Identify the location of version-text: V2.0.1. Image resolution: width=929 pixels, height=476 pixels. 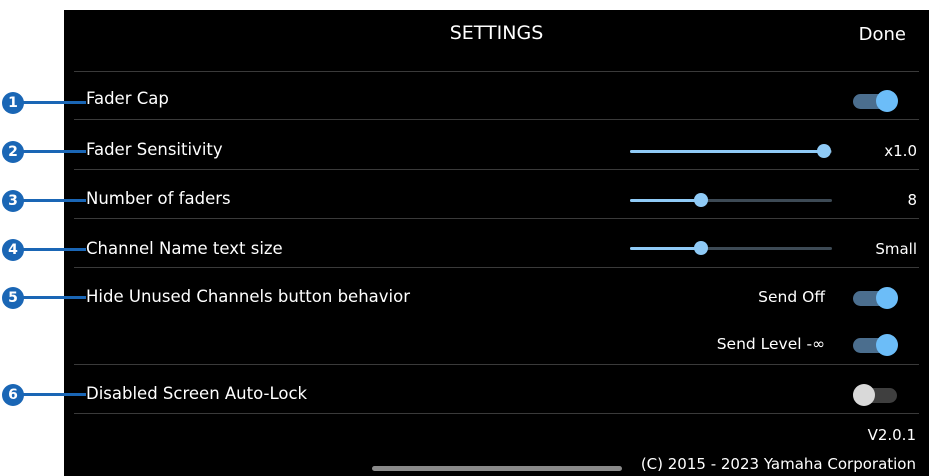
(891, 435).